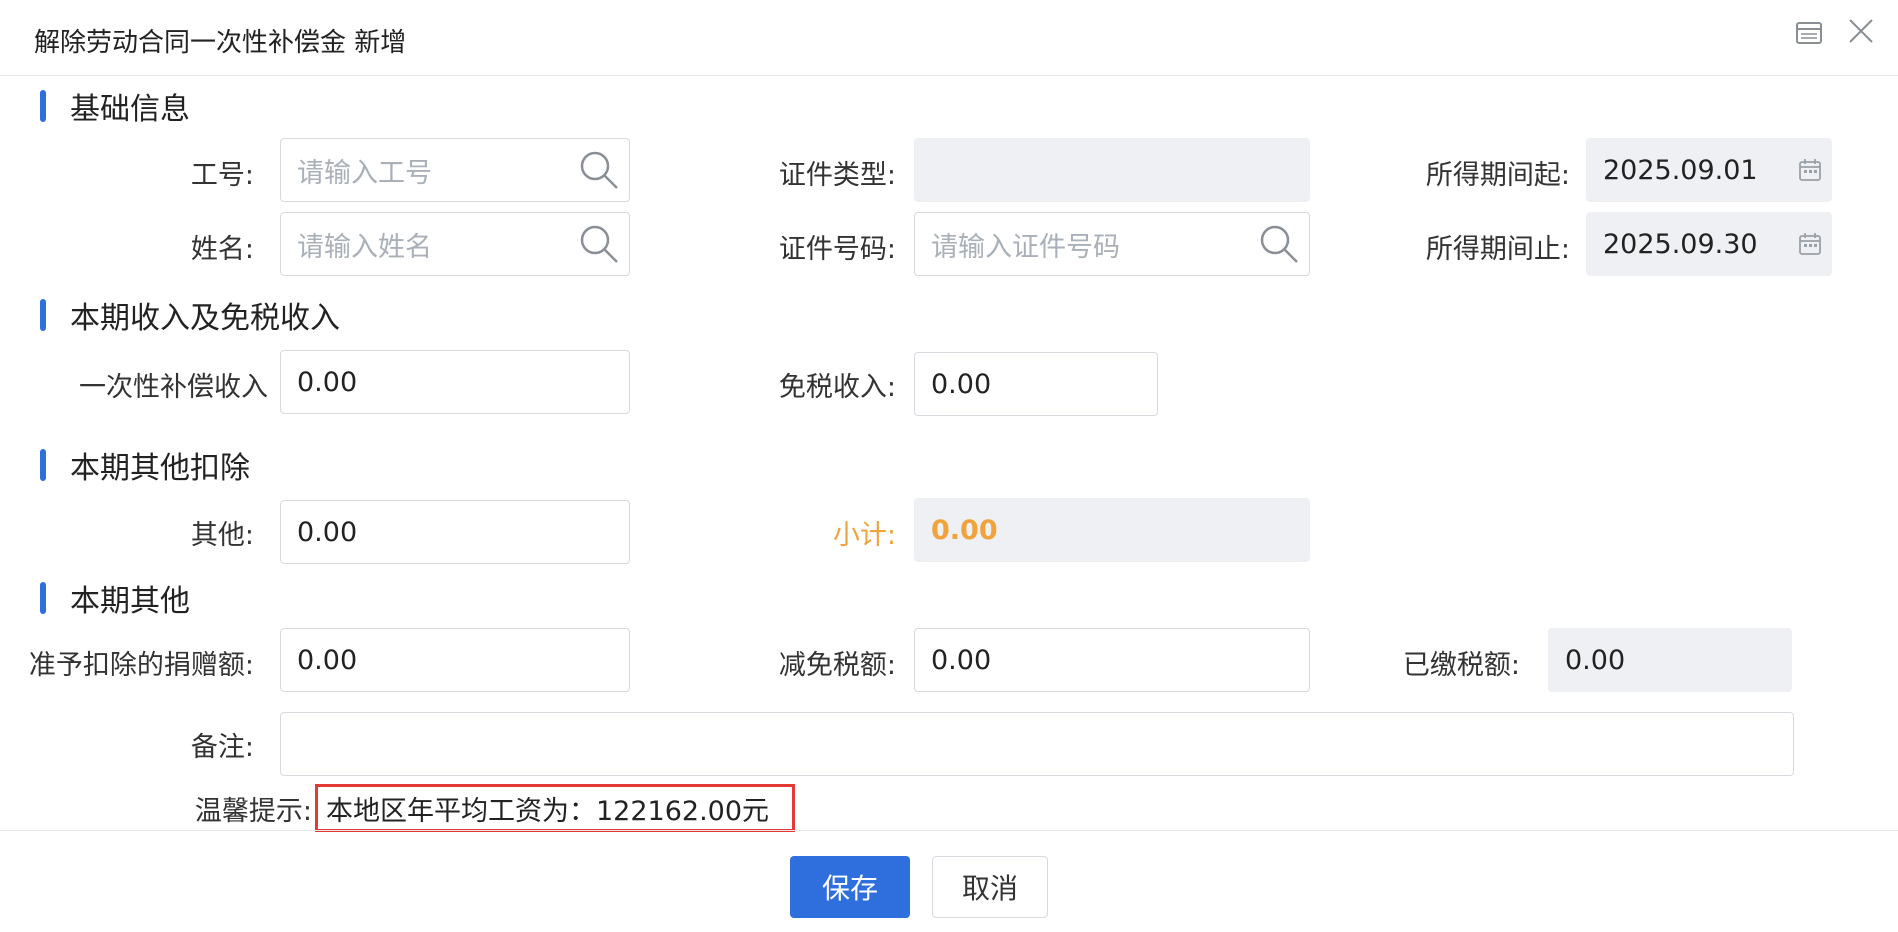 The height and width of the screenshot is (932, 1898). I want to click on subtotal-value: 0.00, so click(1112, 530).